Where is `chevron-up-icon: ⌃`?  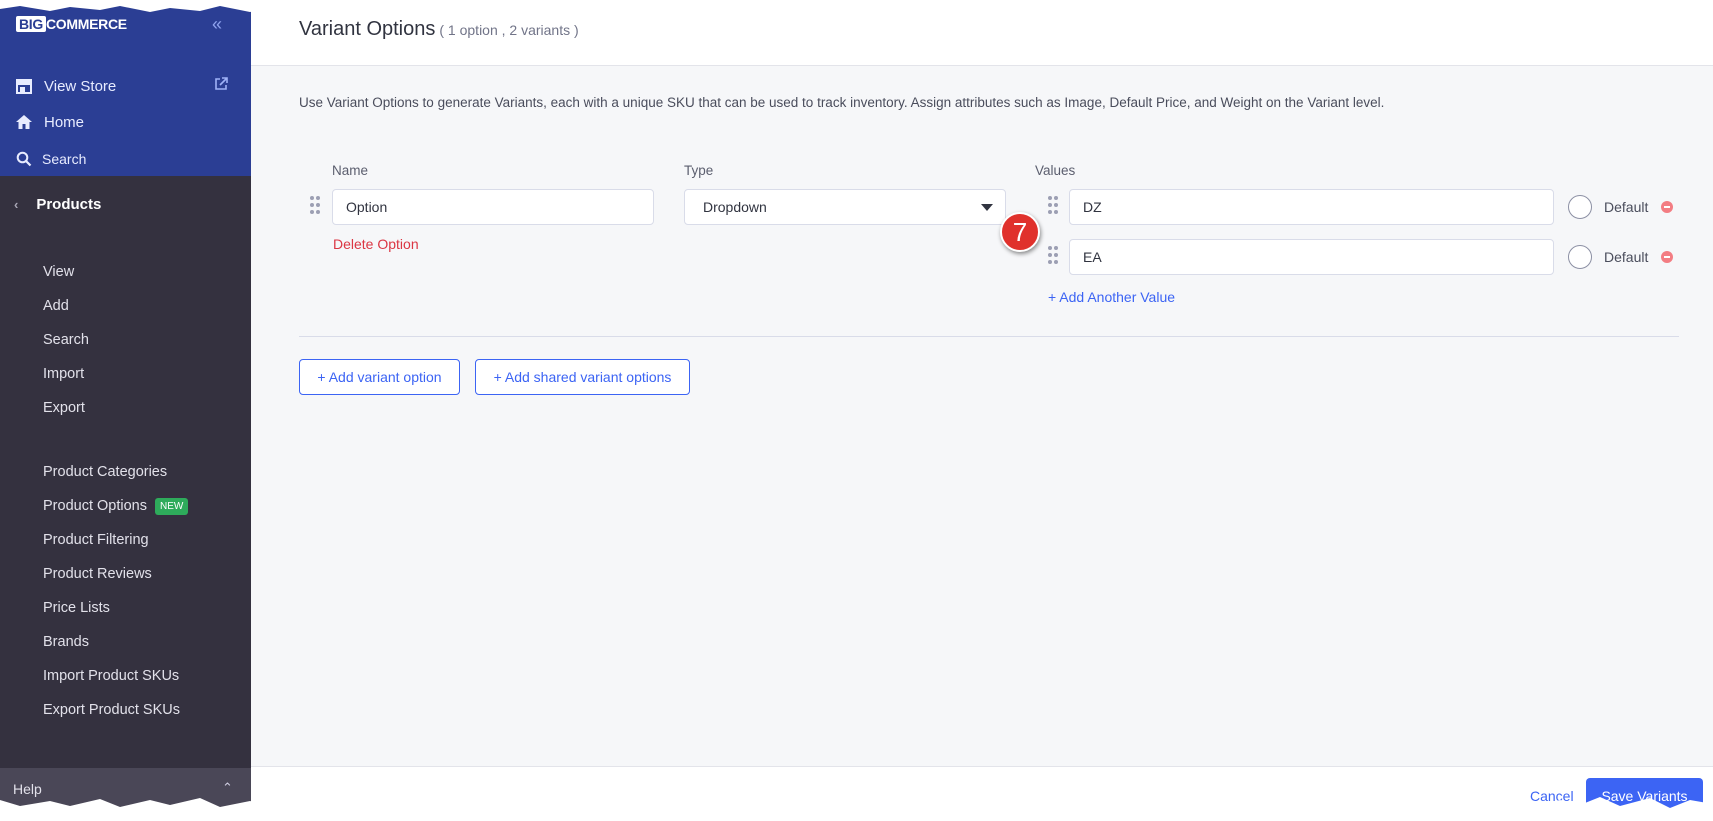 chevron-up-icon: ⌃ is located at coordinates (227, 787).